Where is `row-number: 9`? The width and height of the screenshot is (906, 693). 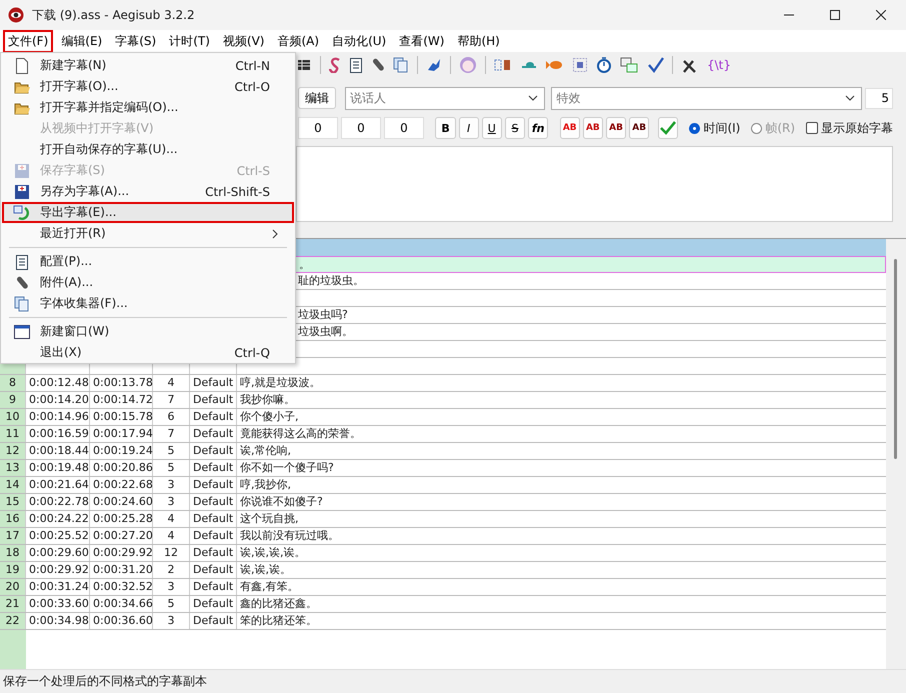 row-number: 9 is located at coordinates (13, 400).